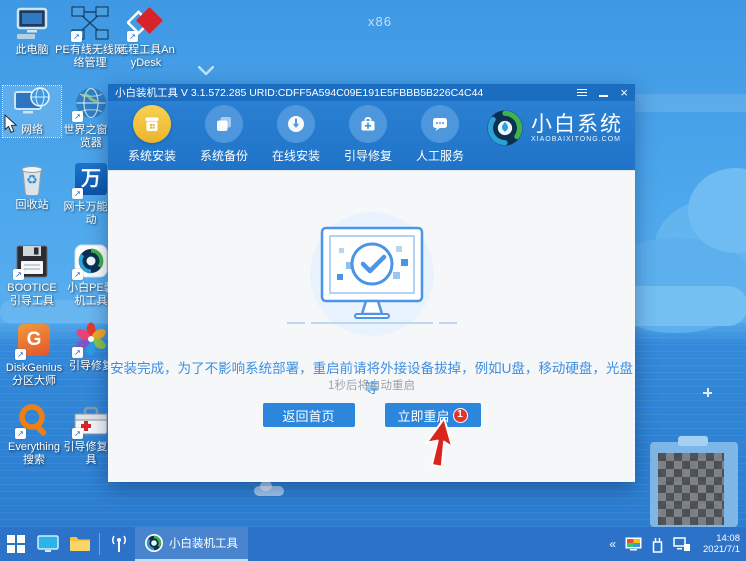 This screenshot has width=746, height=561. Describe the element at coordinates (633, 544) in the screenshot. I see `tray-display-icon` at that location.